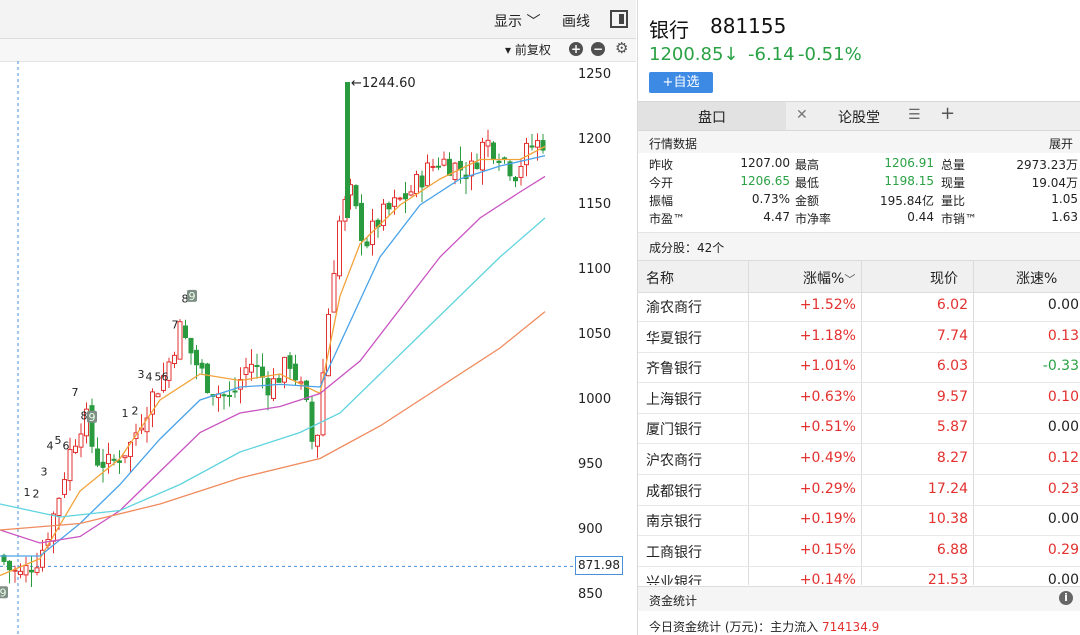  What do you see at coordinates (674, 369) in the screenshot?
I see `stock-name: 齐鲁银行` at bounding box center [674, 369].